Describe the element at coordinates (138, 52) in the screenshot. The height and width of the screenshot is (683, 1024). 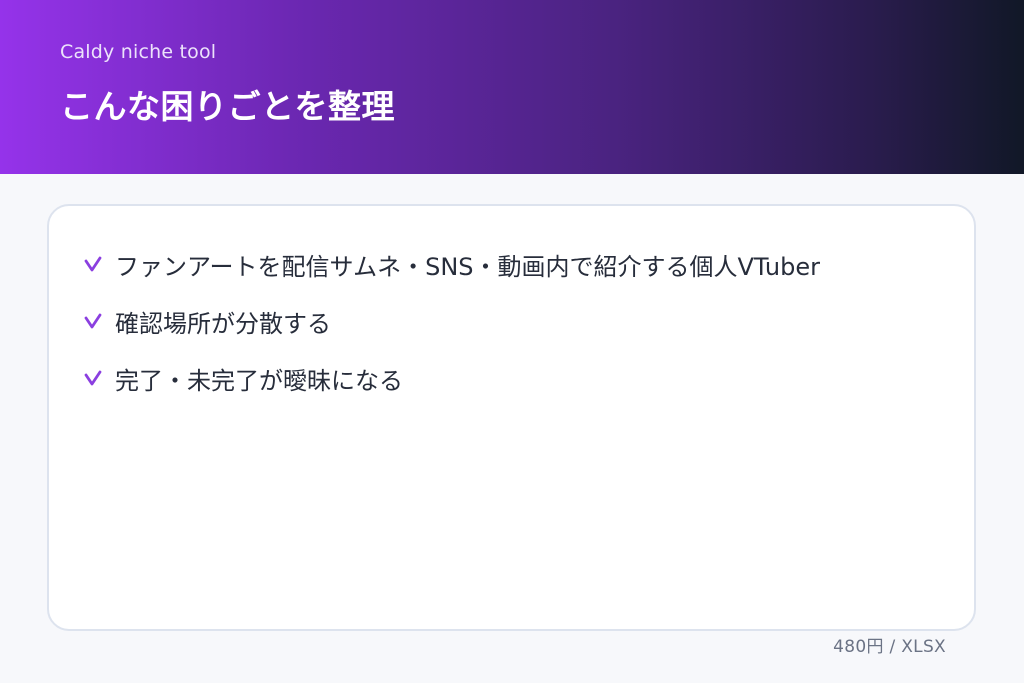
I see `brand-name: Caldy niche tool` at that location.